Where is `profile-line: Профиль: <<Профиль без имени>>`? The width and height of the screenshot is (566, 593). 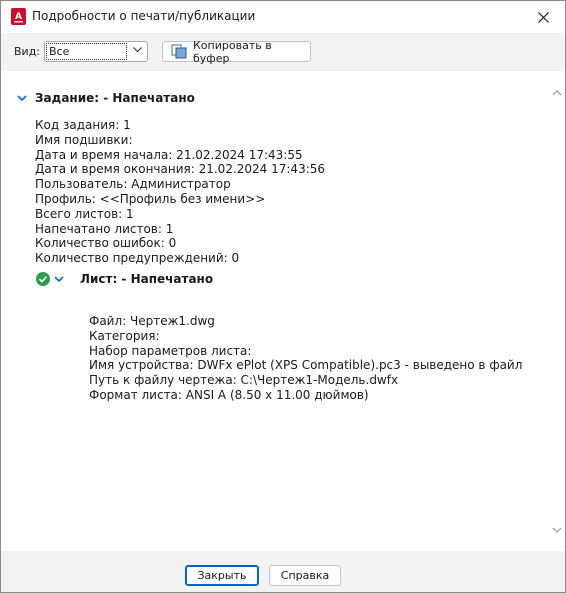 profile-line: Профиль: <<Профиль без имени>> is located at coordinates (150, 198).